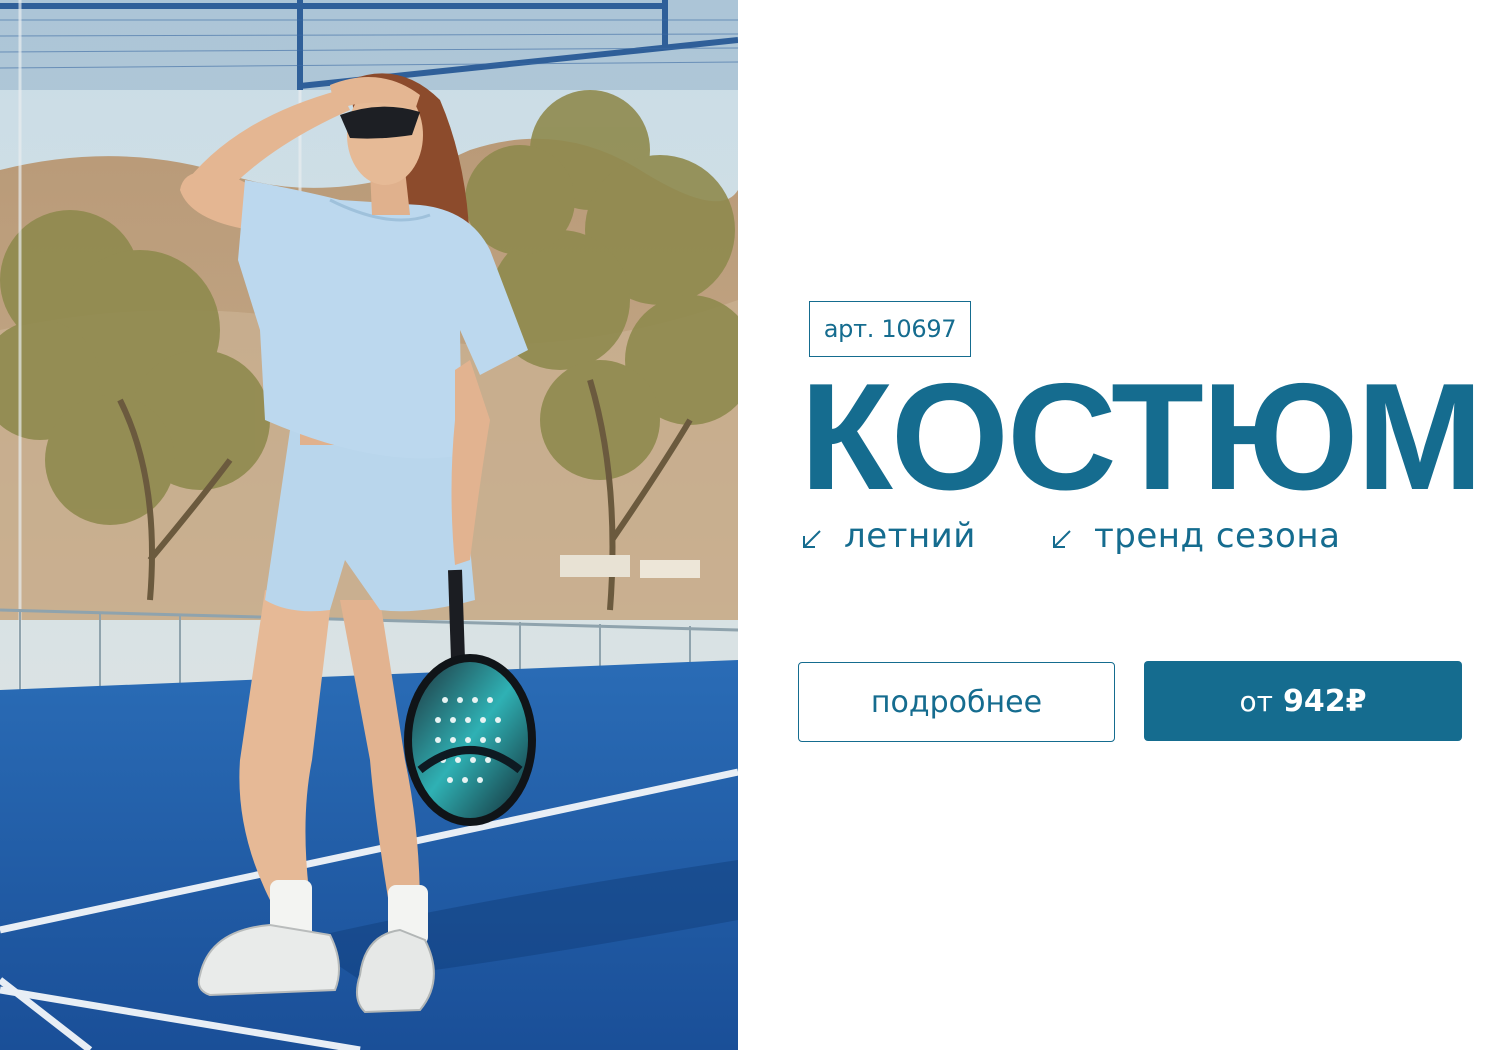  I want to click on price-prefix: от, so click(1256, 701).